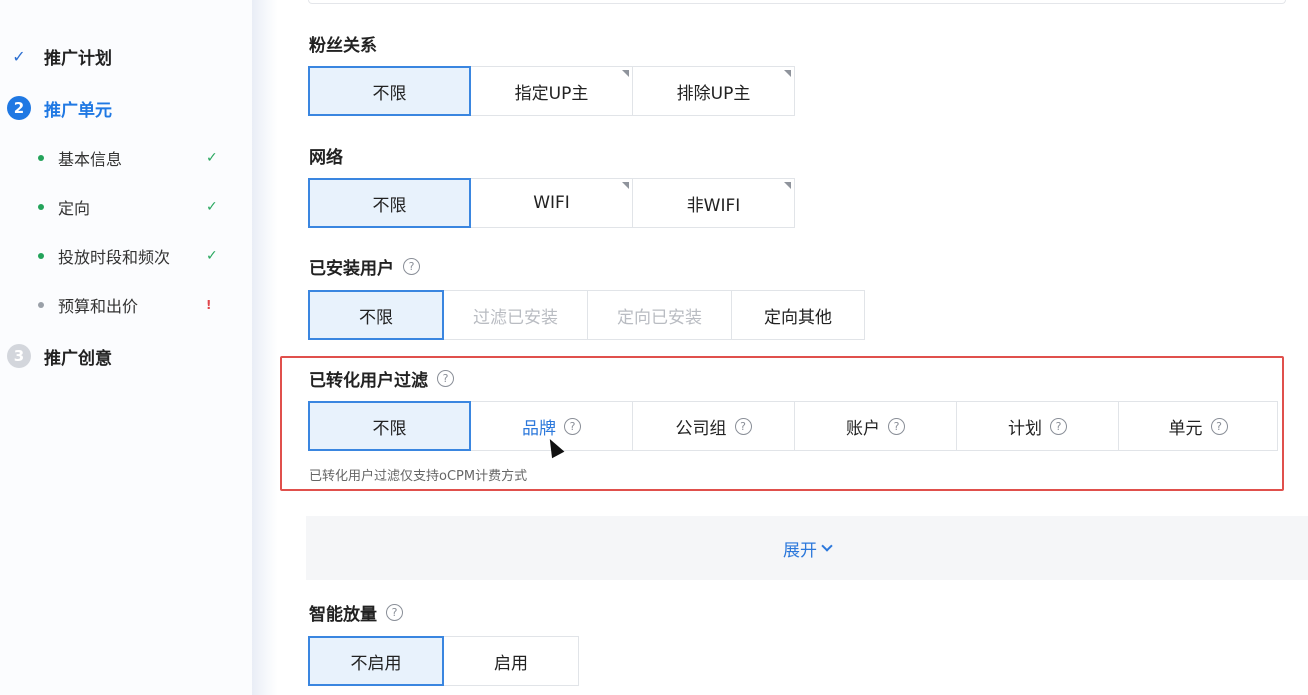  I want to click on option-label: 非WIFI, so click(713, 205).